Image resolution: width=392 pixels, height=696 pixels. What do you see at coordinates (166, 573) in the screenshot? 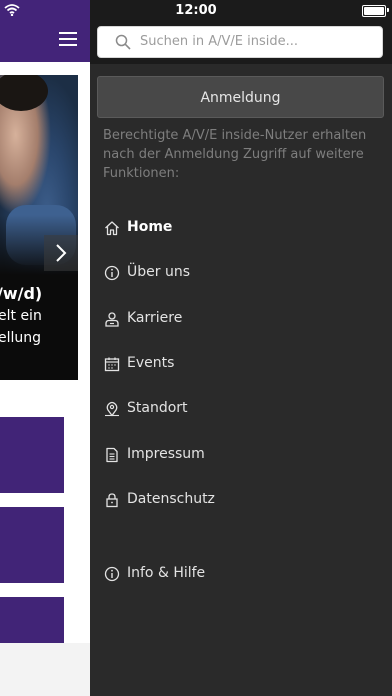
I see `menu-item-label: Info & Hilfe` at bounding box center [166, 573].